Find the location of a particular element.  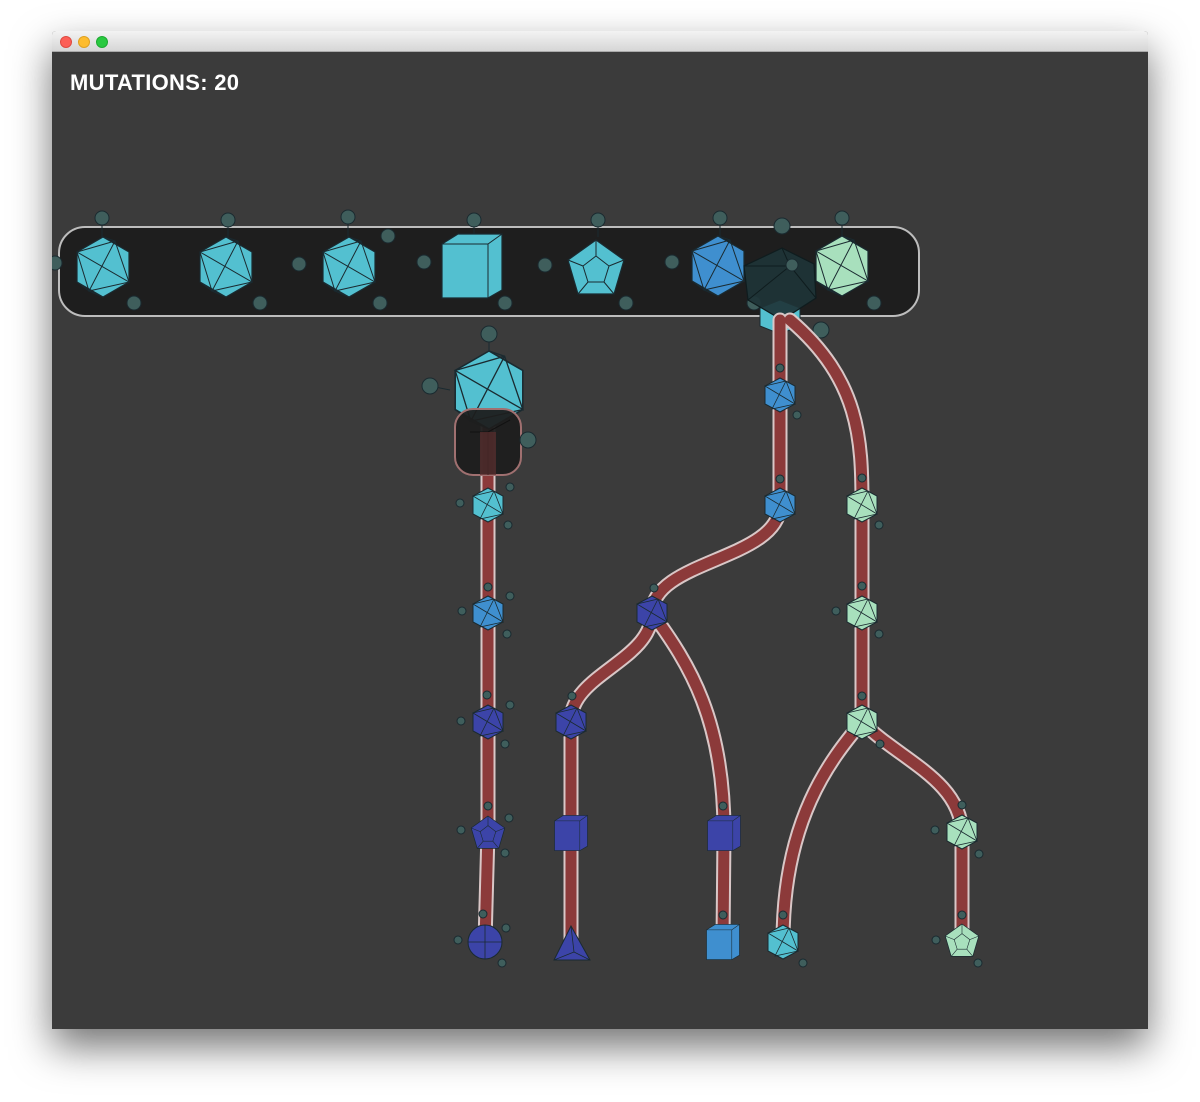

root-piece is located at coordinates (479, 400).